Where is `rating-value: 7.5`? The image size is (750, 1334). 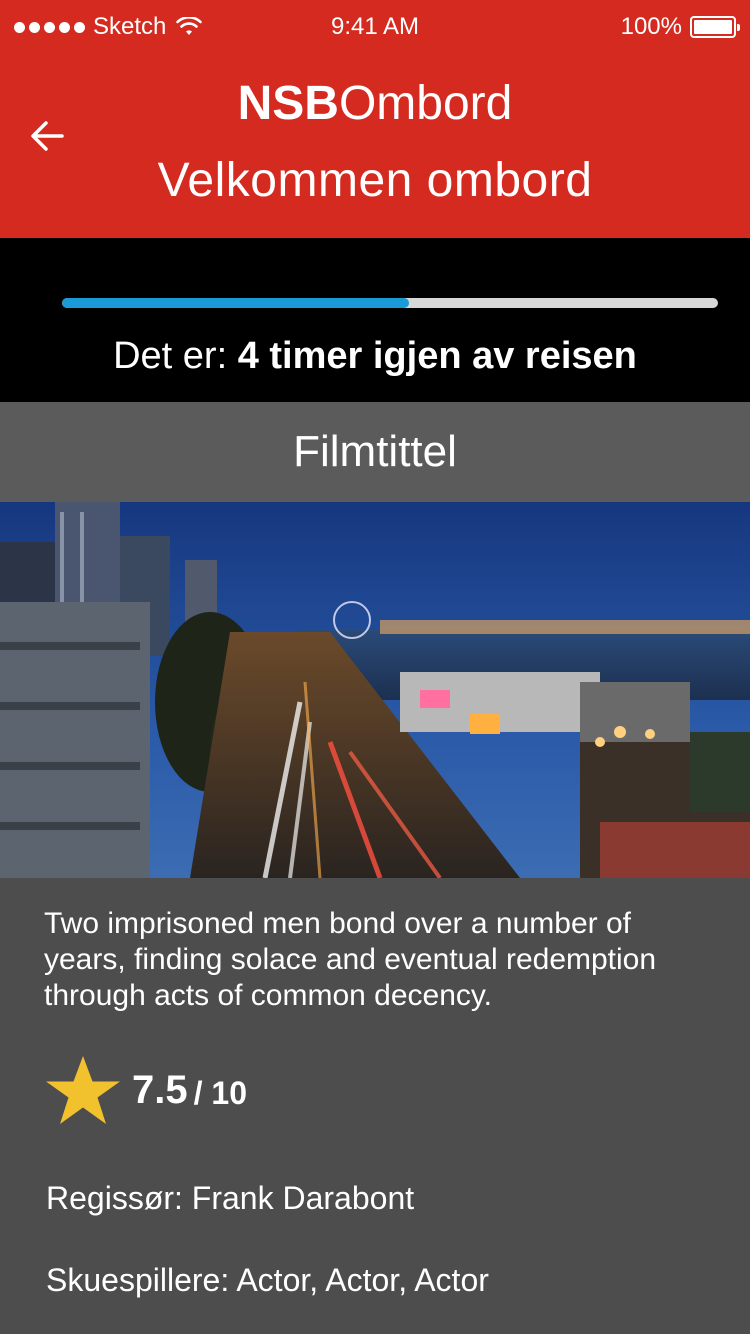
rating-value: 7.5 is located at coordinates (160, 1089).